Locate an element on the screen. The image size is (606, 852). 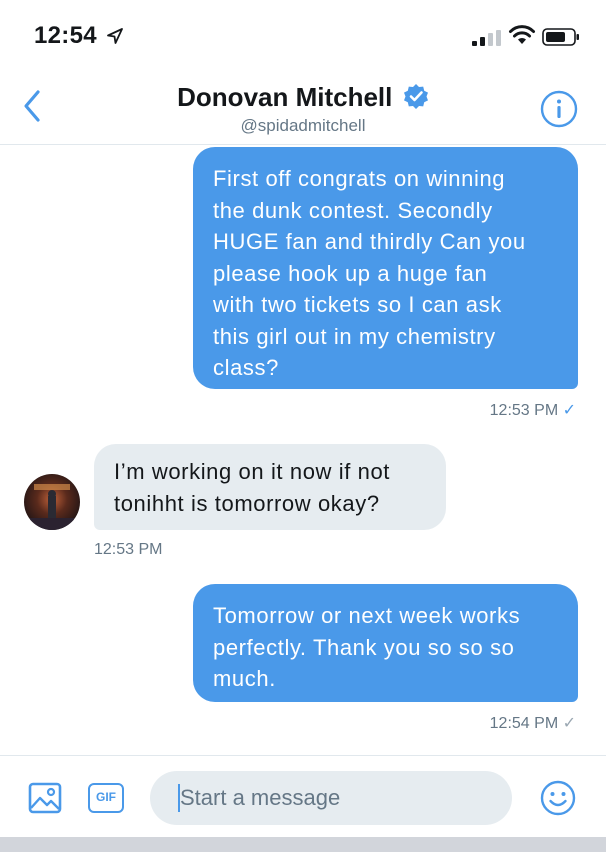
message-timestamp: 12:53 PM ✓ is located at coordinates (533, 410).